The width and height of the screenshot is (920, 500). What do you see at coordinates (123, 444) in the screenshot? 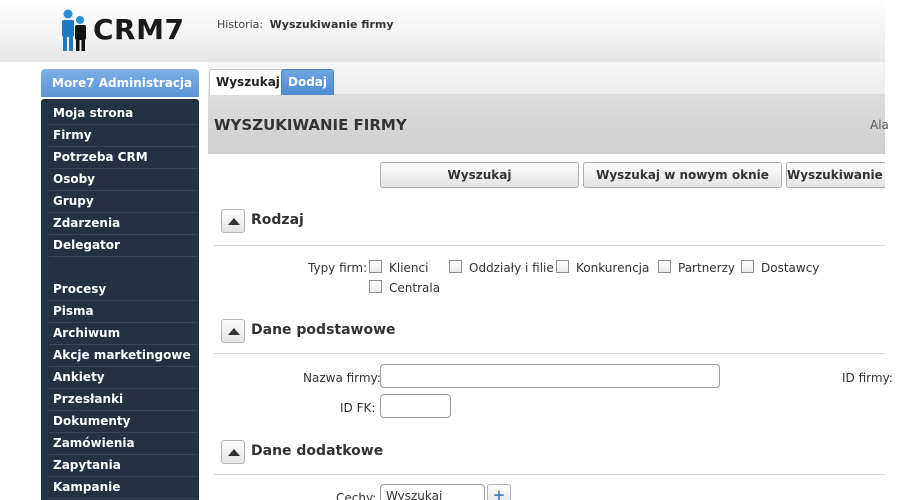
I see `sidebar-item-zamowienia: Zamówienia` at bounding box center [123, 444].